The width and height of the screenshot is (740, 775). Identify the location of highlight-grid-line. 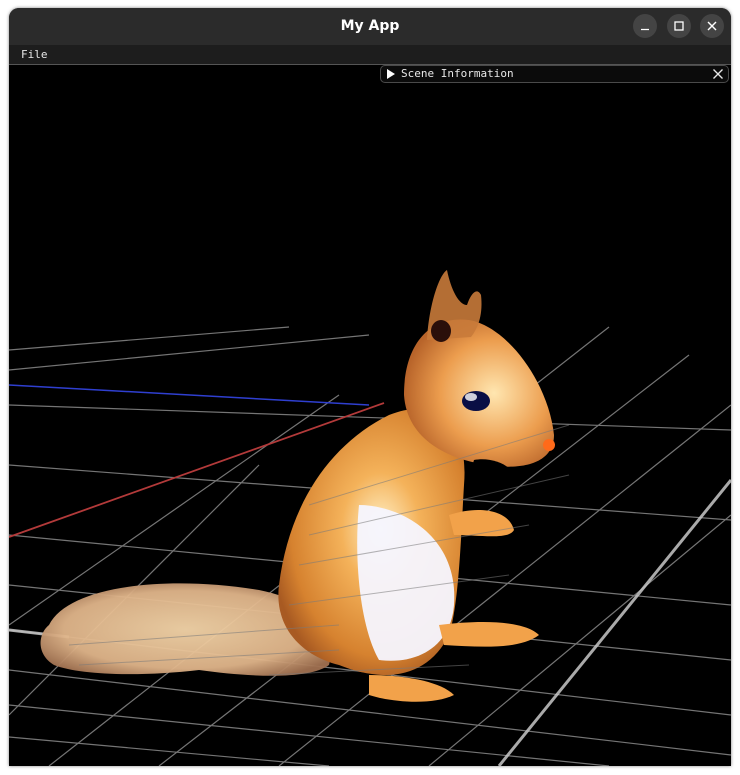
(614, 622).